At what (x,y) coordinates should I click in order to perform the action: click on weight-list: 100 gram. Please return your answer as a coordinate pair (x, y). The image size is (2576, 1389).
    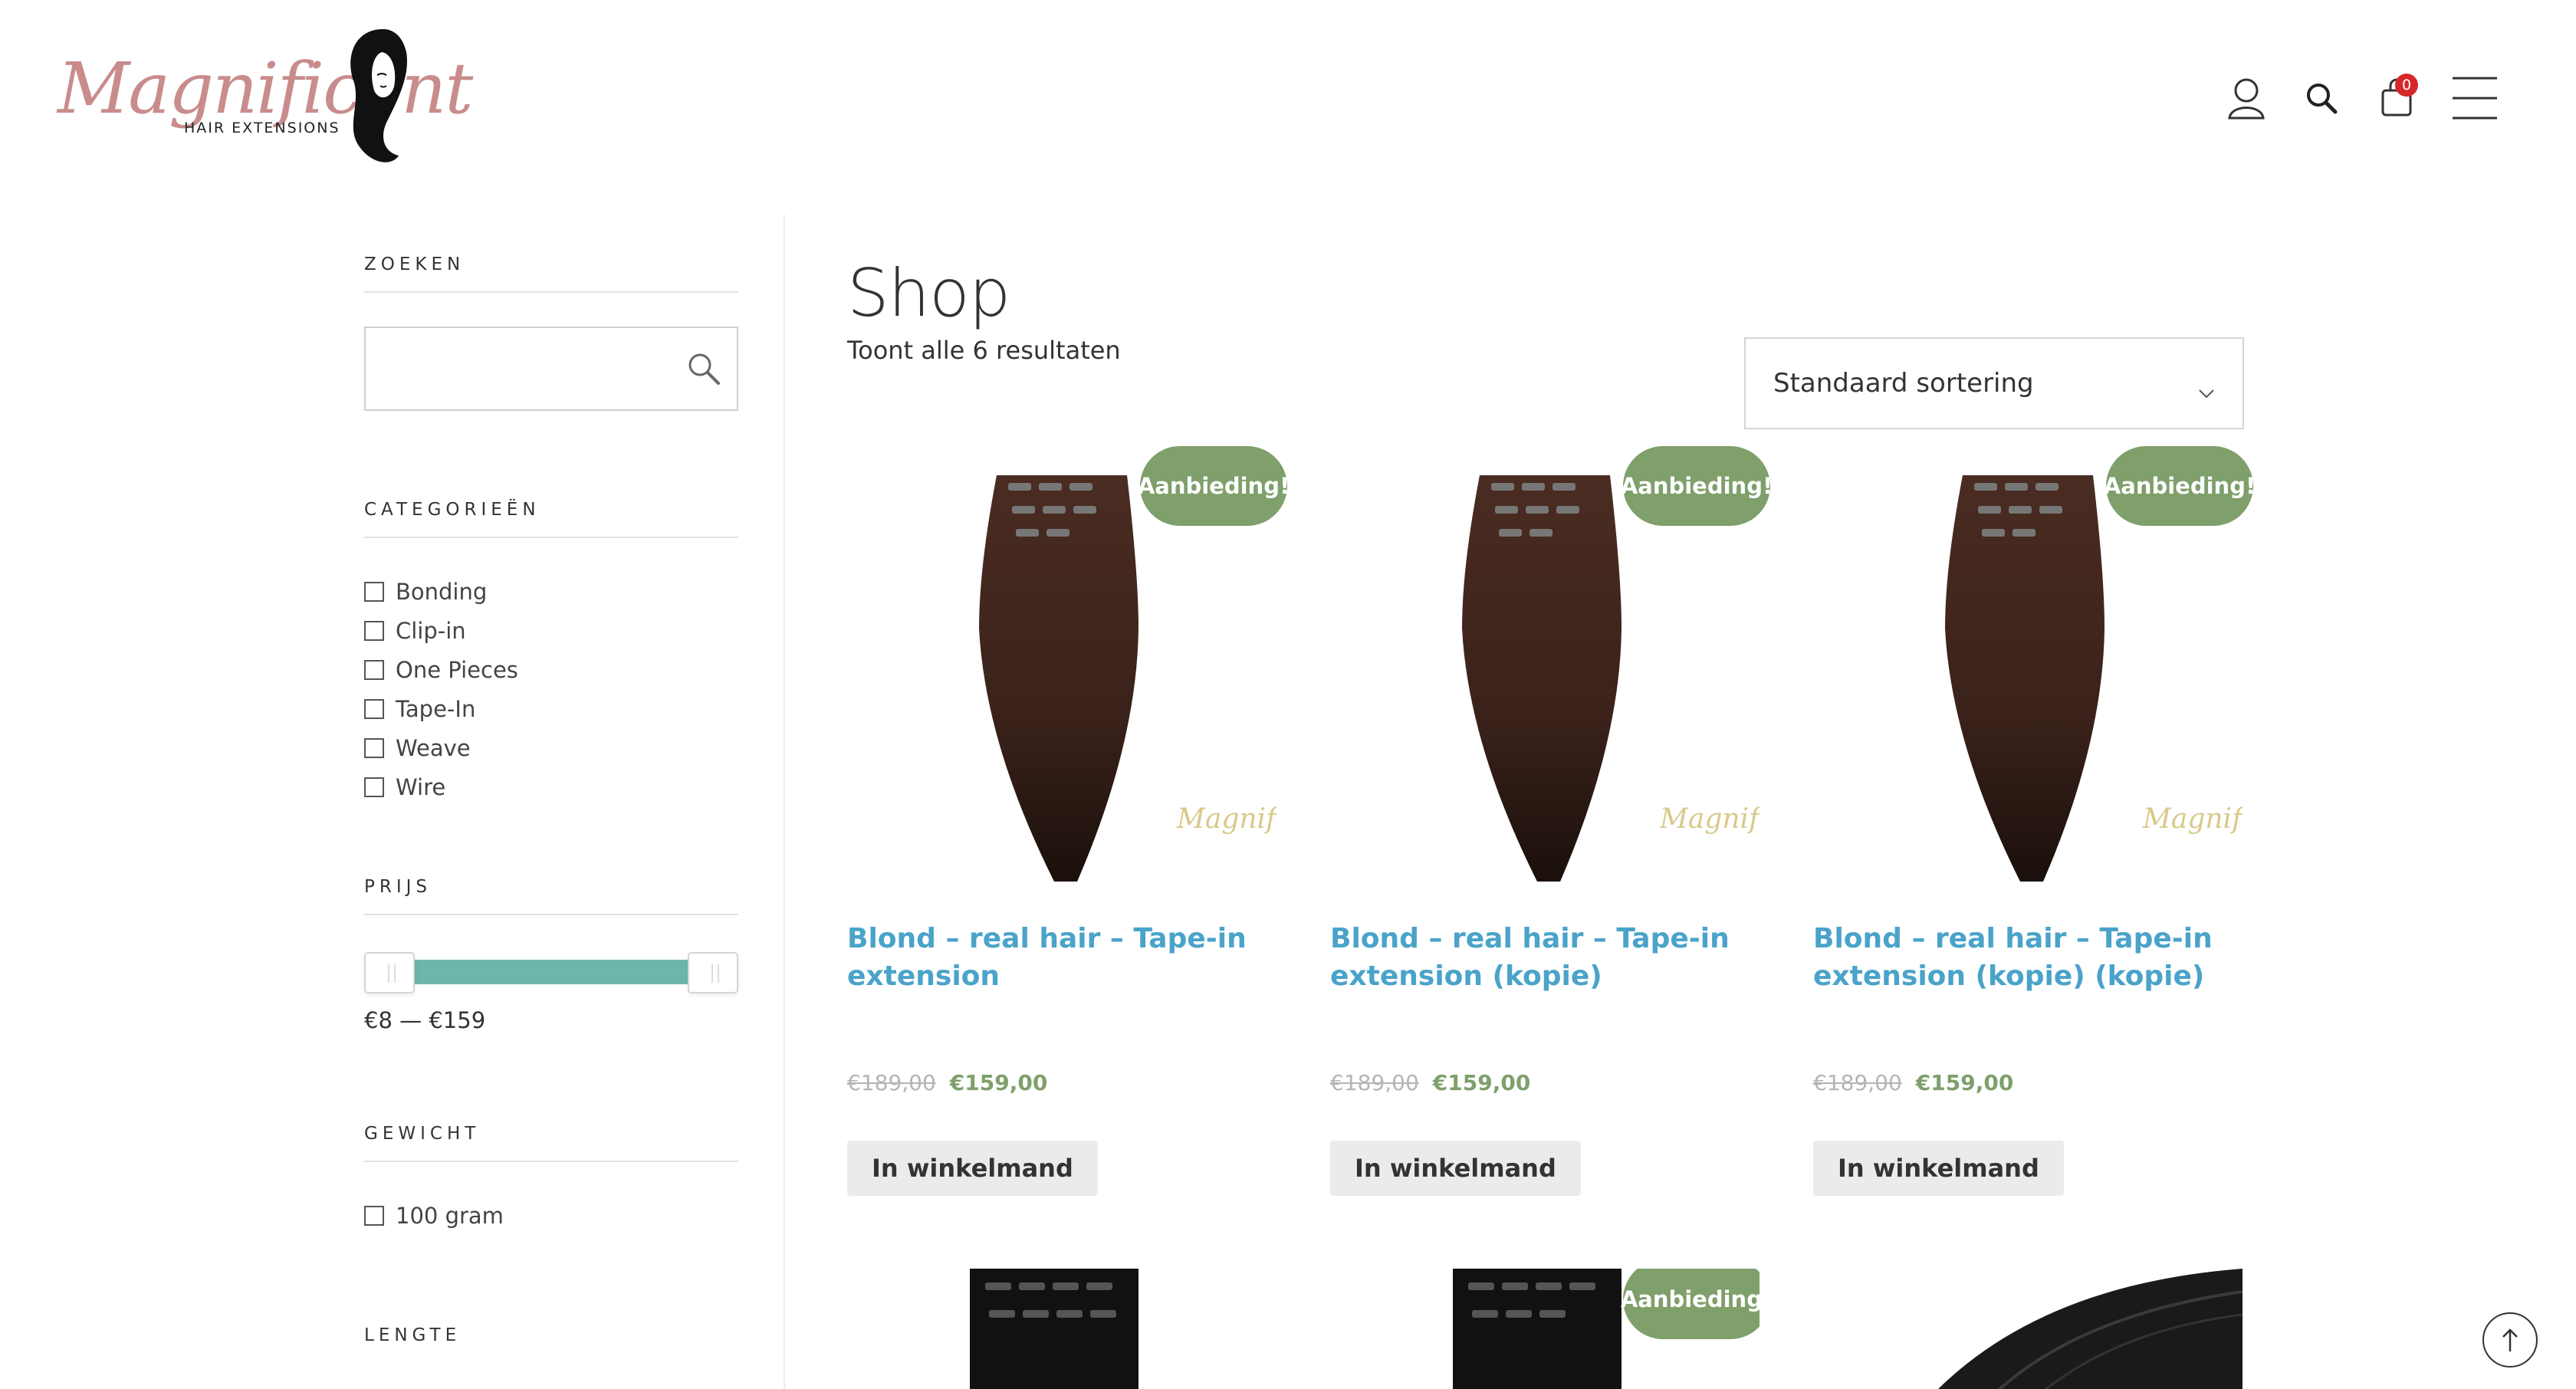
    Looking at the image, I should click on (551, 1215).